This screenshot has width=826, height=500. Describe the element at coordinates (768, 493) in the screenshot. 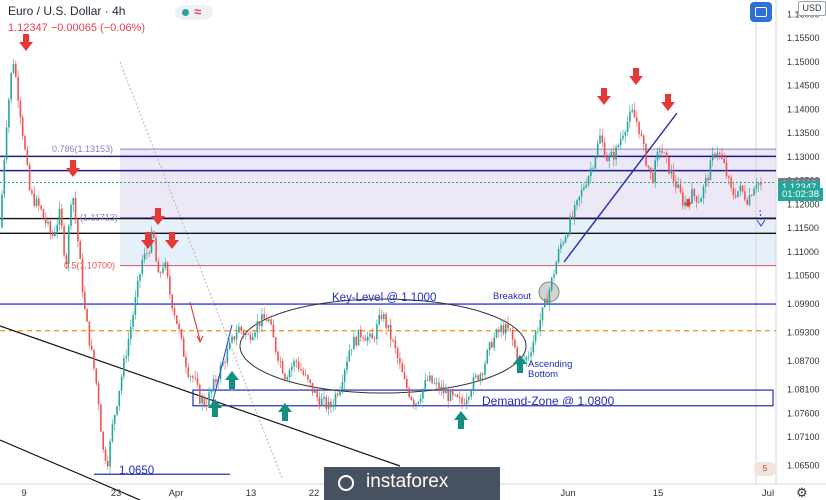

I see `x-tick-label: Jul` at that location.